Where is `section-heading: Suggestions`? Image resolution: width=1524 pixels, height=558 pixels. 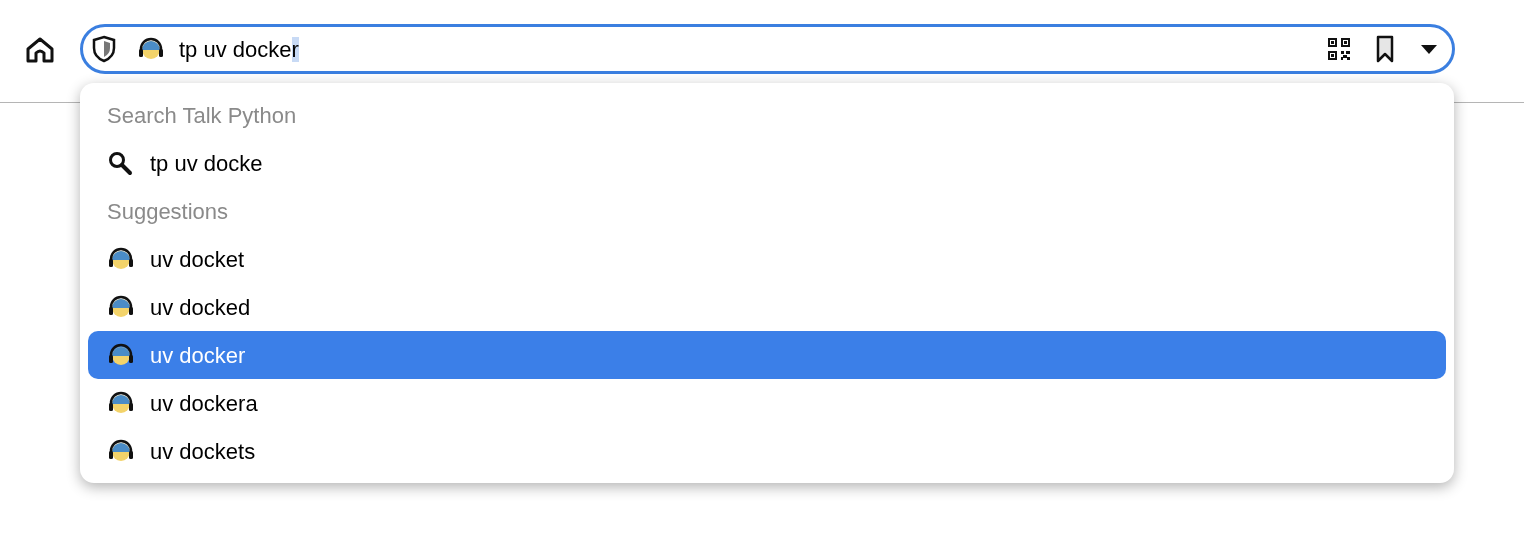 section-heading: Suggestions is located at coordinates (168, 211).